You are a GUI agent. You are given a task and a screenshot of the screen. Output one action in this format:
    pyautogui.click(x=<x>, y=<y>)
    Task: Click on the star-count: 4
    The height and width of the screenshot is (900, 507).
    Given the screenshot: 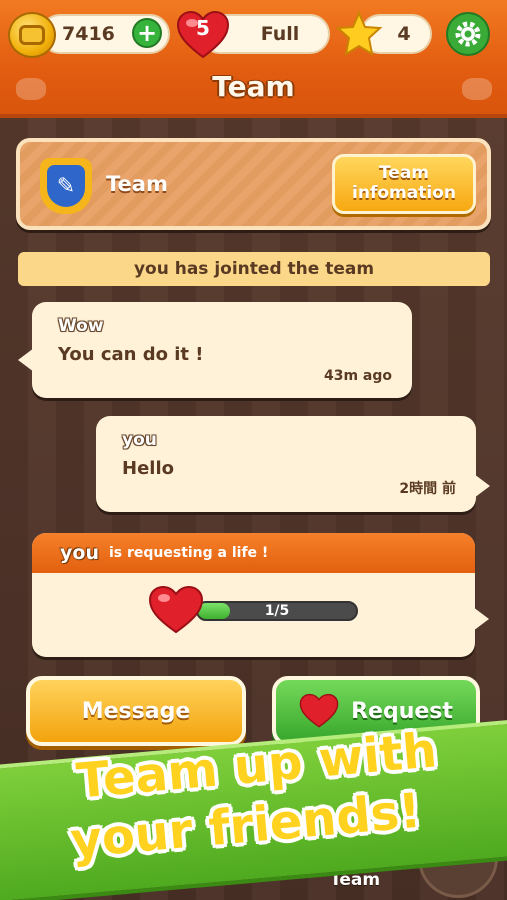 What is the action you would take?
    pyautogui.click(x=404, y=34)
    